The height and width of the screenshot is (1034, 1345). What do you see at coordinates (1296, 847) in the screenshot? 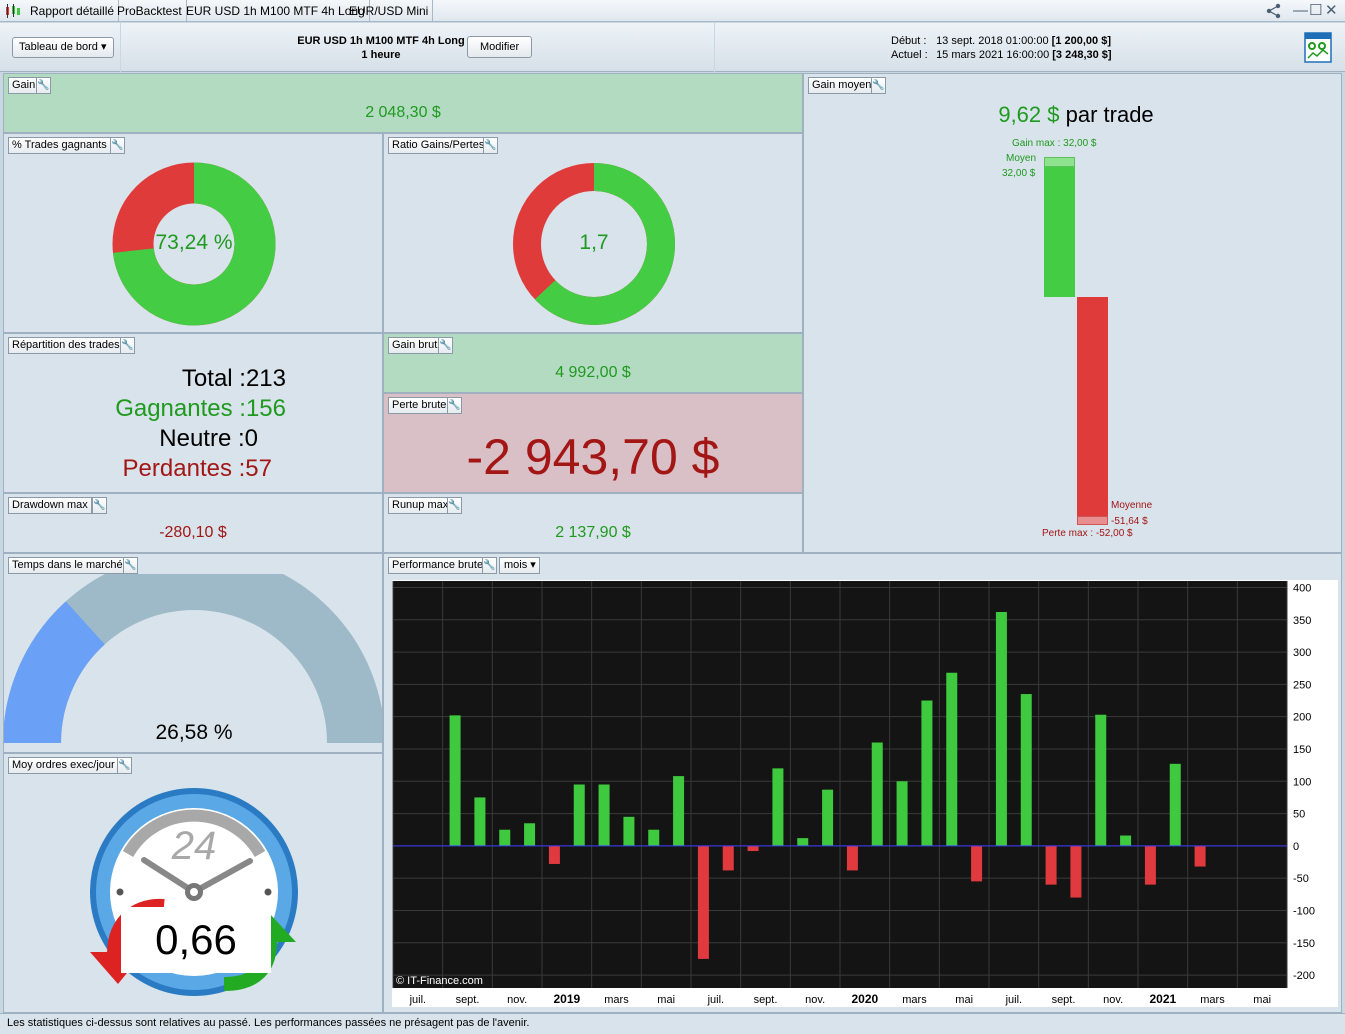
I see `y-tick-label: 0` at bounding box center [1296, 847].